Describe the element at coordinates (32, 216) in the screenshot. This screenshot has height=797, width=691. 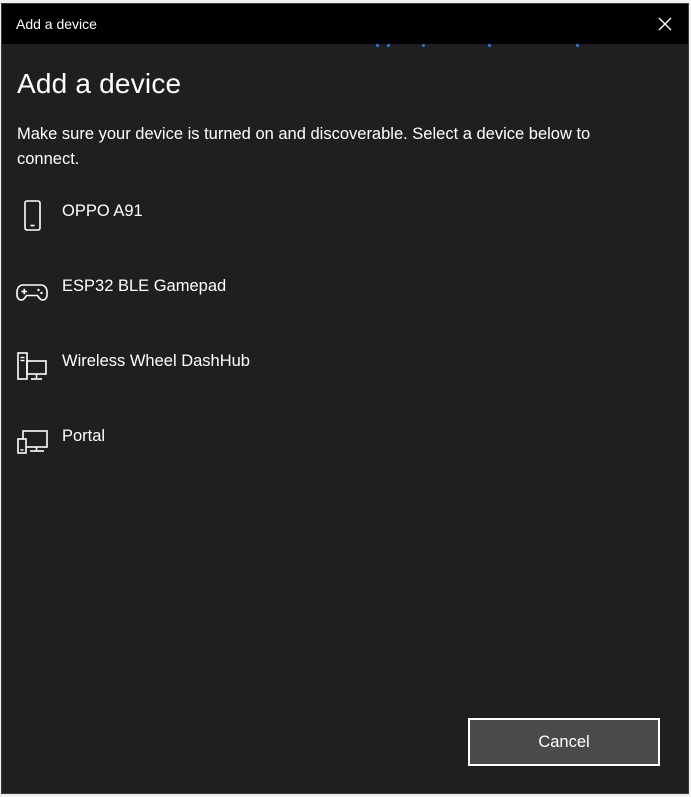
I see `phone-icon` at that location.